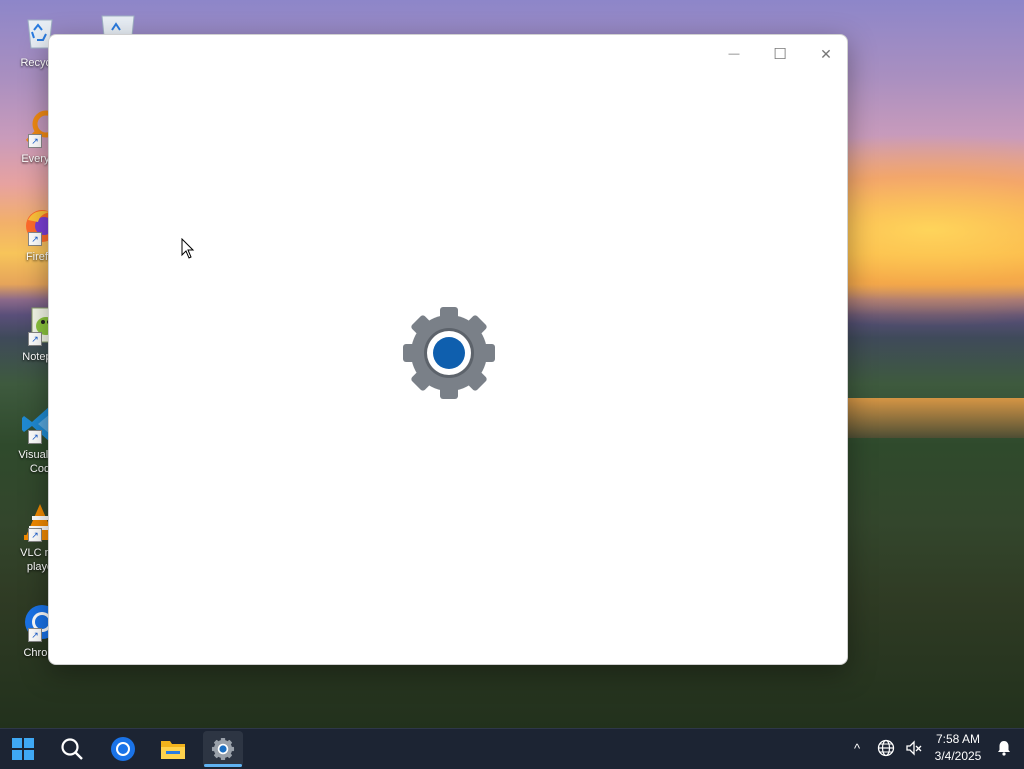 The image size is (1024, 769). Describe the element at coordinates (958, 756) in the screenshot. I see `clock-date: 3/4/2025` at that location.